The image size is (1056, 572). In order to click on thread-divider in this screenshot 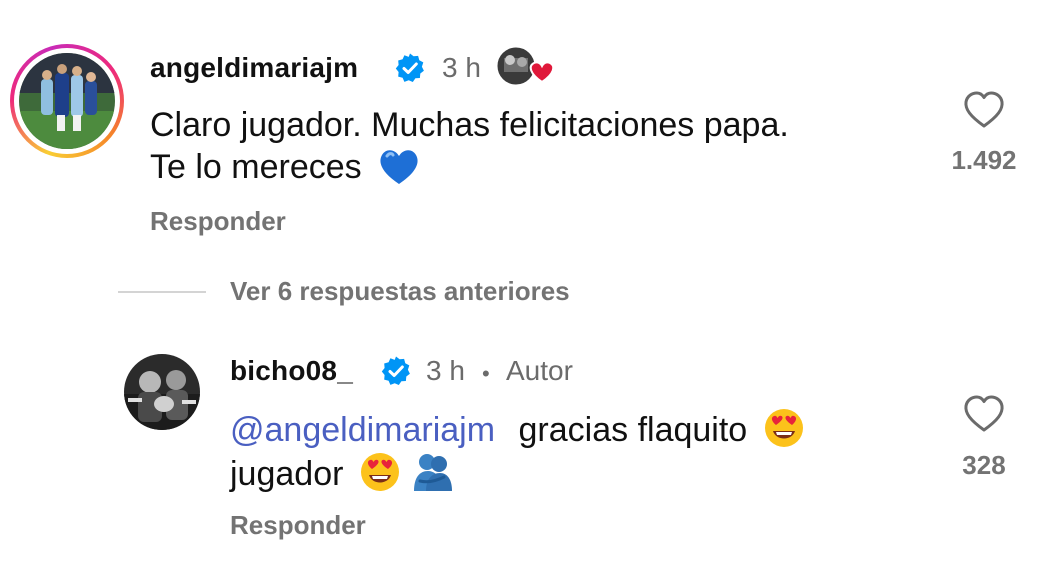, I will do `click(162, 292)`.